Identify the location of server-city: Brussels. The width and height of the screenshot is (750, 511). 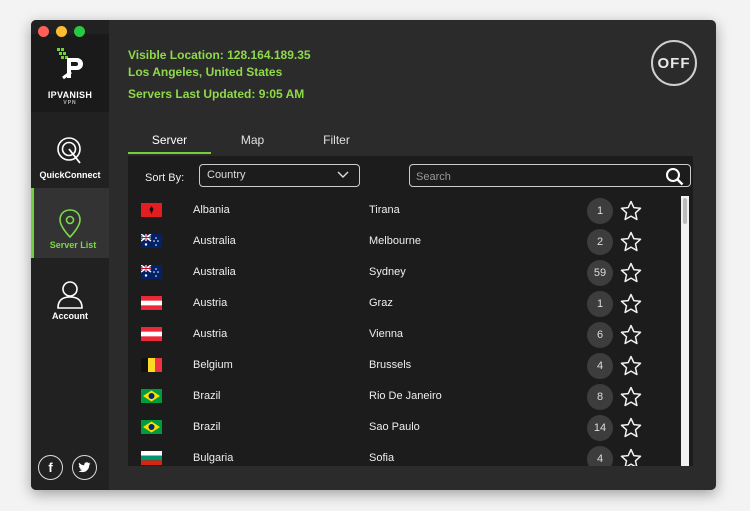
(390, 365).